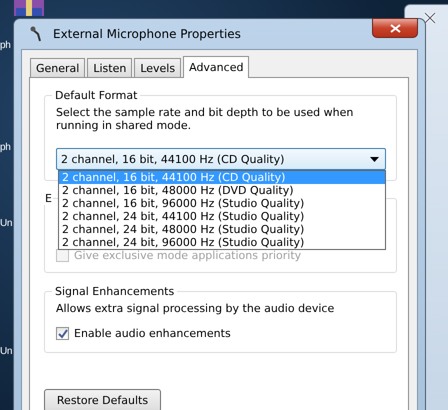 This screenshot has width=448, height=410. I want to click on format-dropdown: 2 channel, 16 bit, 44100 Hz (CD Quality), so click(221, 159).